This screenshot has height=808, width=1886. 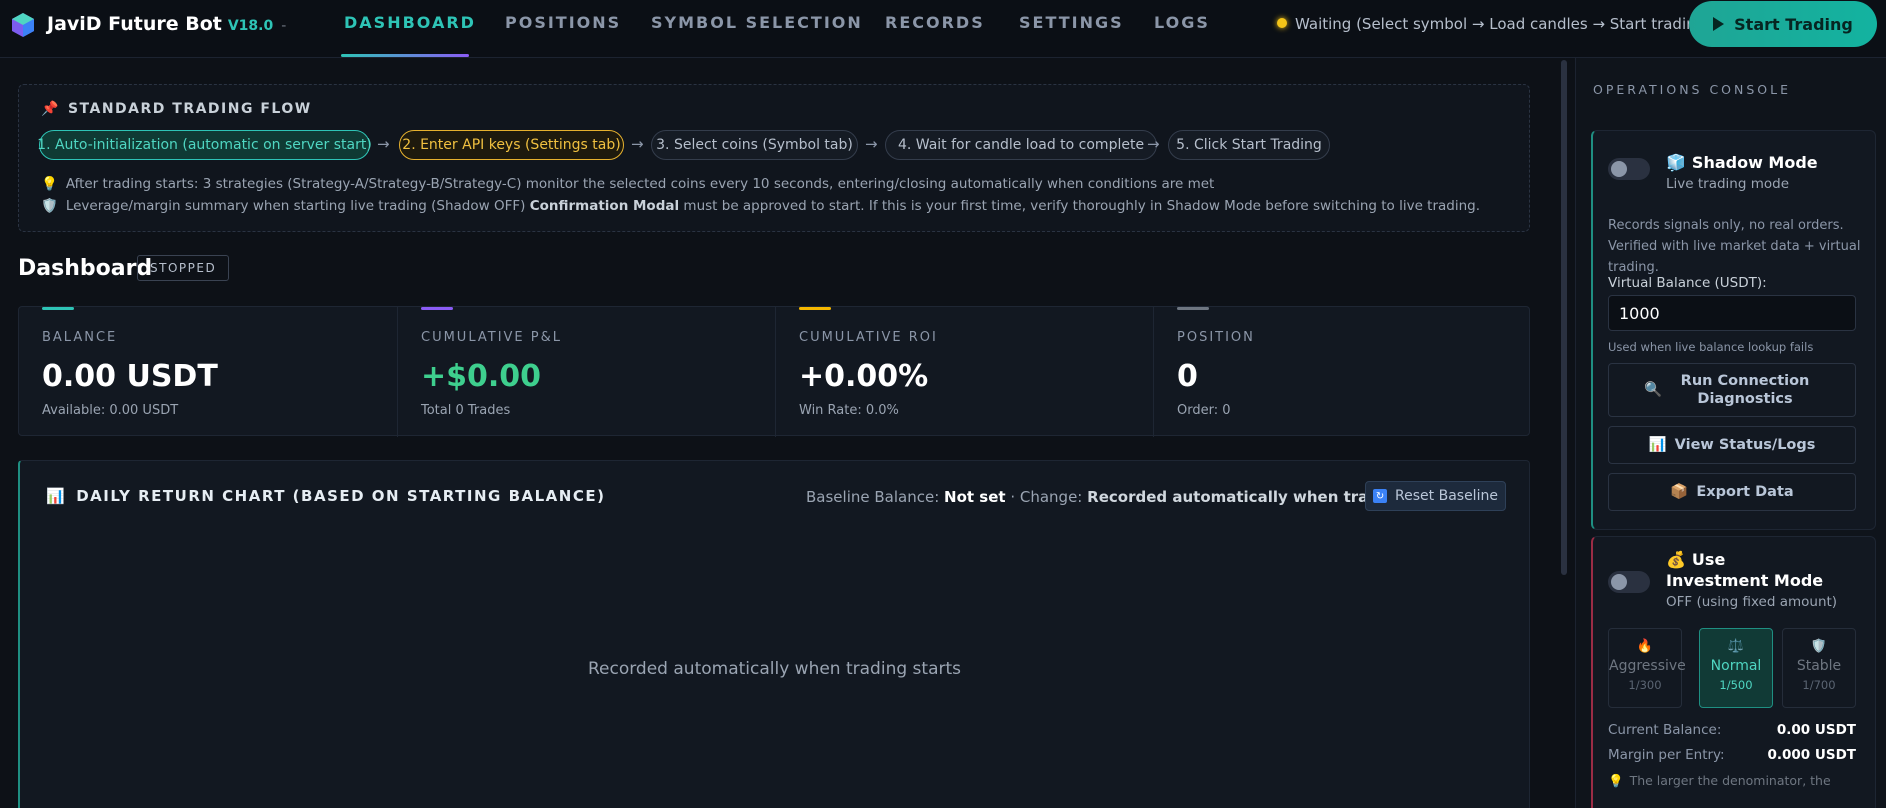 What do you see at coordinates (1446, 496) in the screenshot?
I see `reset-baseline-label: Reset Baseline` at bounding box center [1446, 496].